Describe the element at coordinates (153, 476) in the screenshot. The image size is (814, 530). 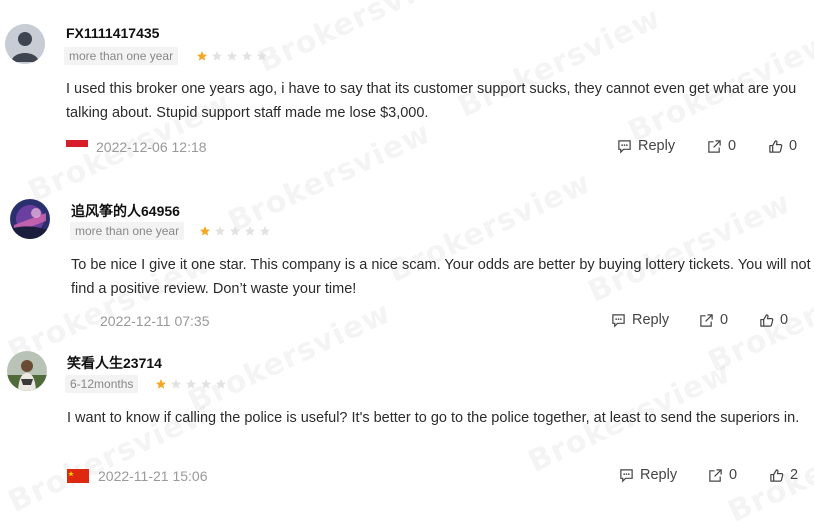
I see `review-date: 2022-11-21 15:06` at that location.